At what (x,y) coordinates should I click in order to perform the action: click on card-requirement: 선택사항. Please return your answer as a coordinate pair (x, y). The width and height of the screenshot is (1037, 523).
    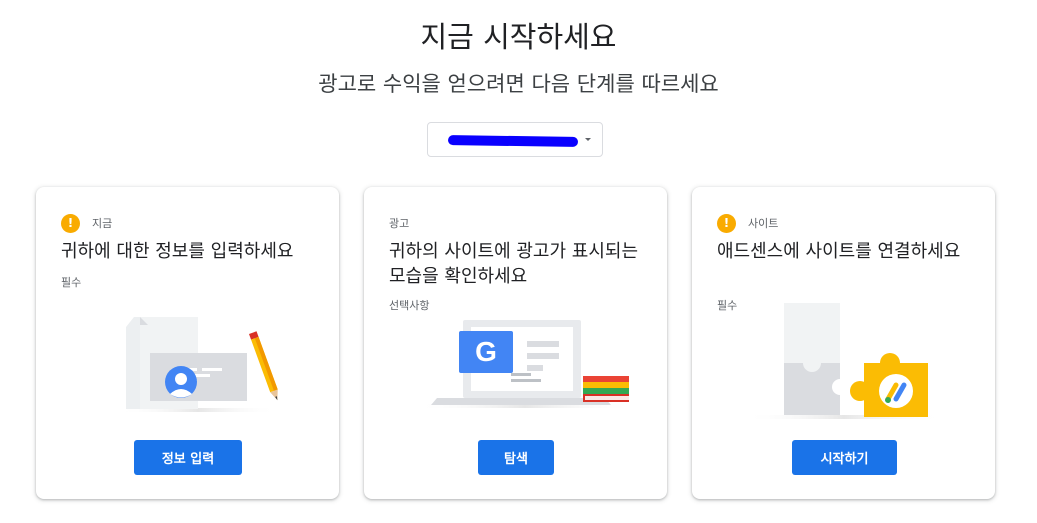
    Looking at the image, I should click on (409, 305).